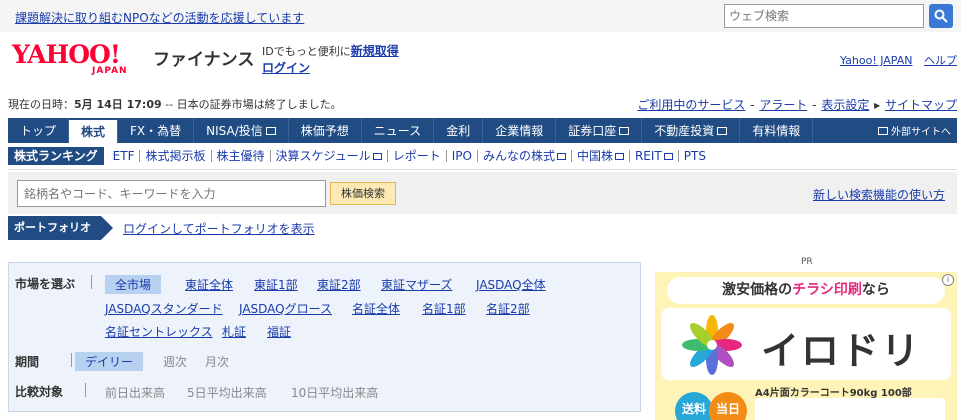  What do you see at coordinates (691, 130) in the screenshot?
I see `tab-realestate: 不動産投資` at bounding box center [691, 130].